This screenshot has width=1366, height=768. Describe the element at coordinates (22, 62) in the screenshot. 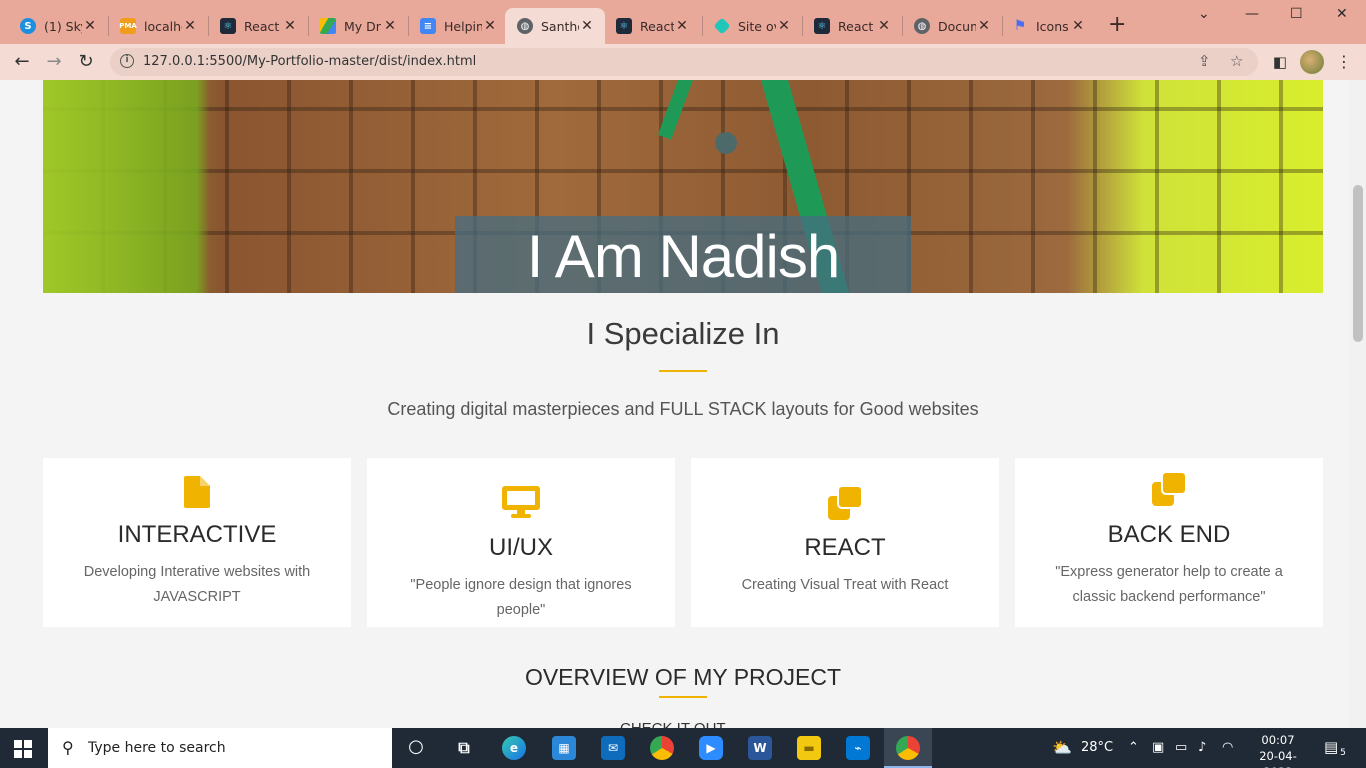

I see `back-arrow-icon: ←` at that location.